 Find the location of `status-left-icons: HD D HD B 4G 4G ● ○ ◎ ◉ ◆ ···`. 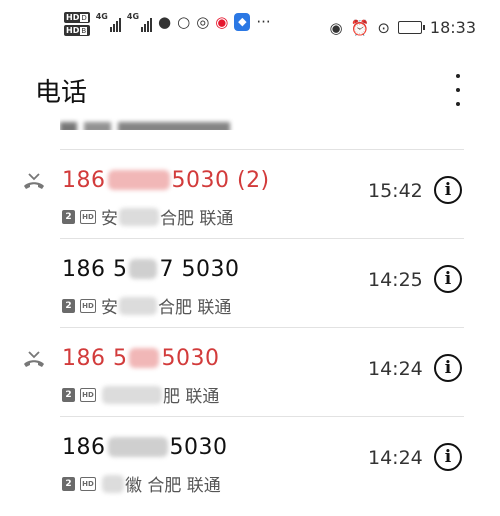

status-left-icons: HD D HD B 4G 4G ● ○ ◎ ◉ ◆ ··· is located at coordinates (167, 24).